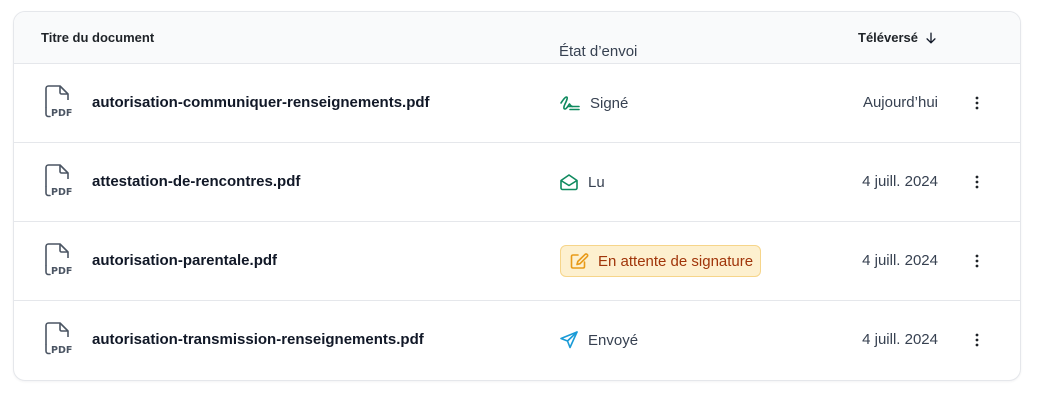 This screenshot has width=1038, height=396. Describe the element at coordinates (517, 38) in the screenshot. I see `table-header: Titre du document État d’envoi Téléversé` at that location.